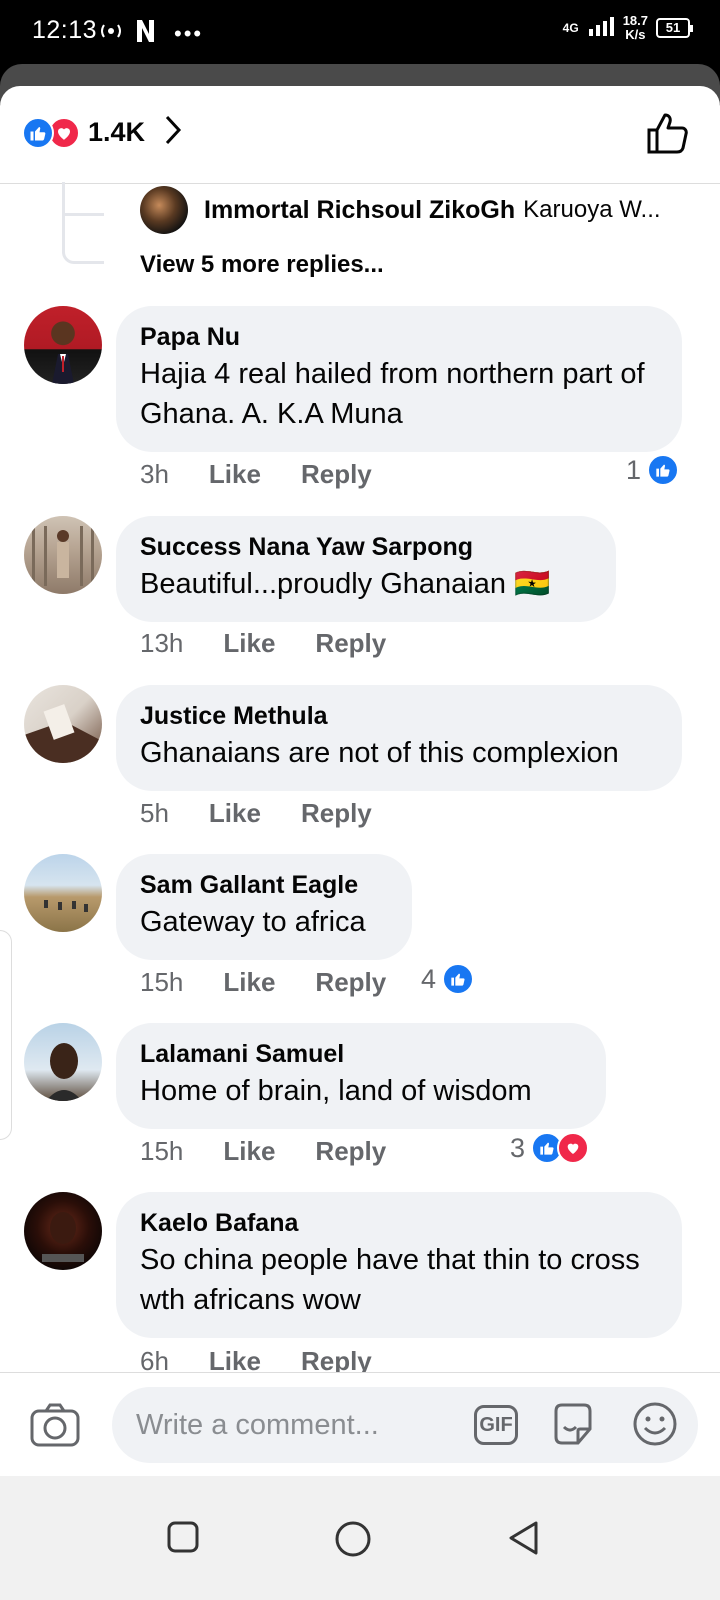 The image size is (720, 1600). I want to click on gif-button: GIF, so click(496, 1425).